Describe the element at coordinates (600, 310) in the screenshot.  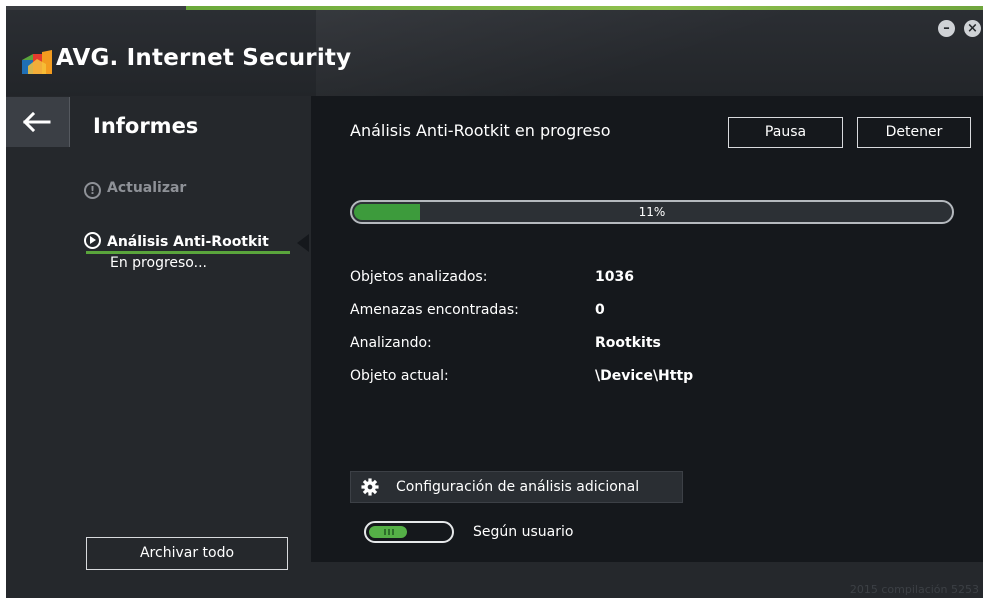
I see `stat-threats-value: 0` at that location.